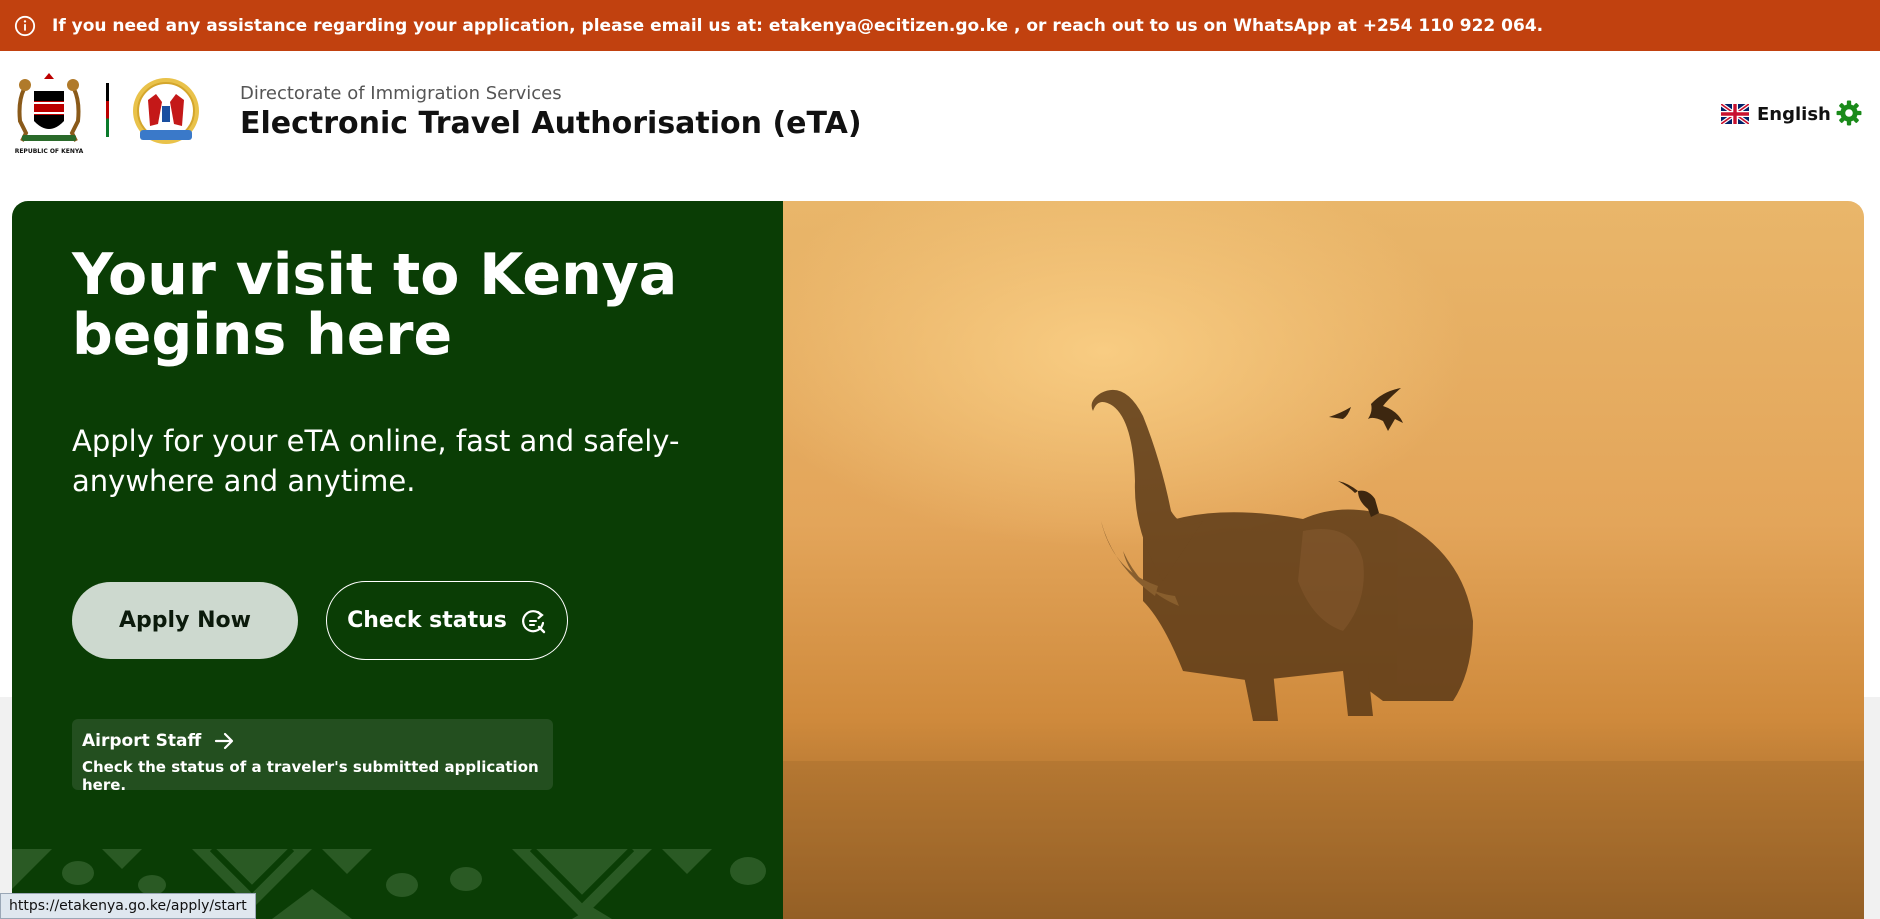 This screenshot has width=1880, height=919. What do you see at coordinates (49, 113) in the screenshot?
I see `coat-of-arms-logo: REPUBLIC OF KENYA` at bounding box center [49, 113].